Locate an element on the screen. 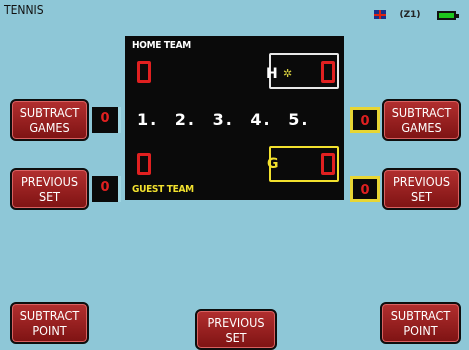  subtract-games-right-button: SUBTRACT GAMES is located at coordinates (421, 120).